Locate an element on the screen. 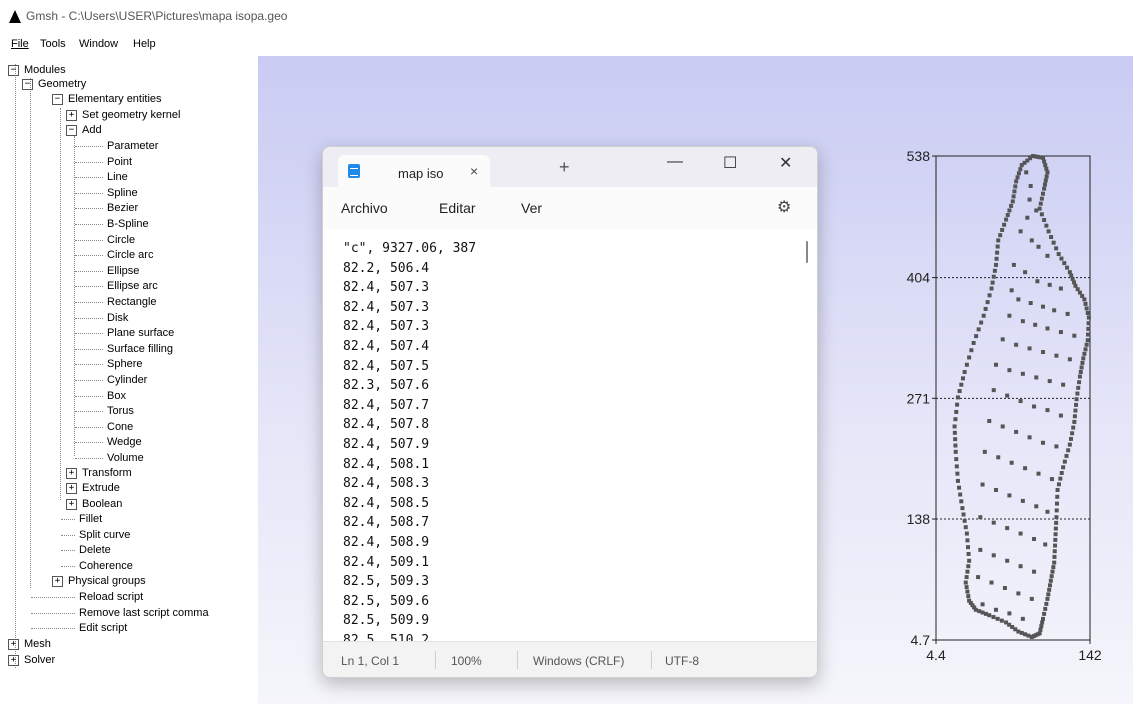  tree-add-ellipse-arc: Ellipse arc is located at coordinates (132, 286).